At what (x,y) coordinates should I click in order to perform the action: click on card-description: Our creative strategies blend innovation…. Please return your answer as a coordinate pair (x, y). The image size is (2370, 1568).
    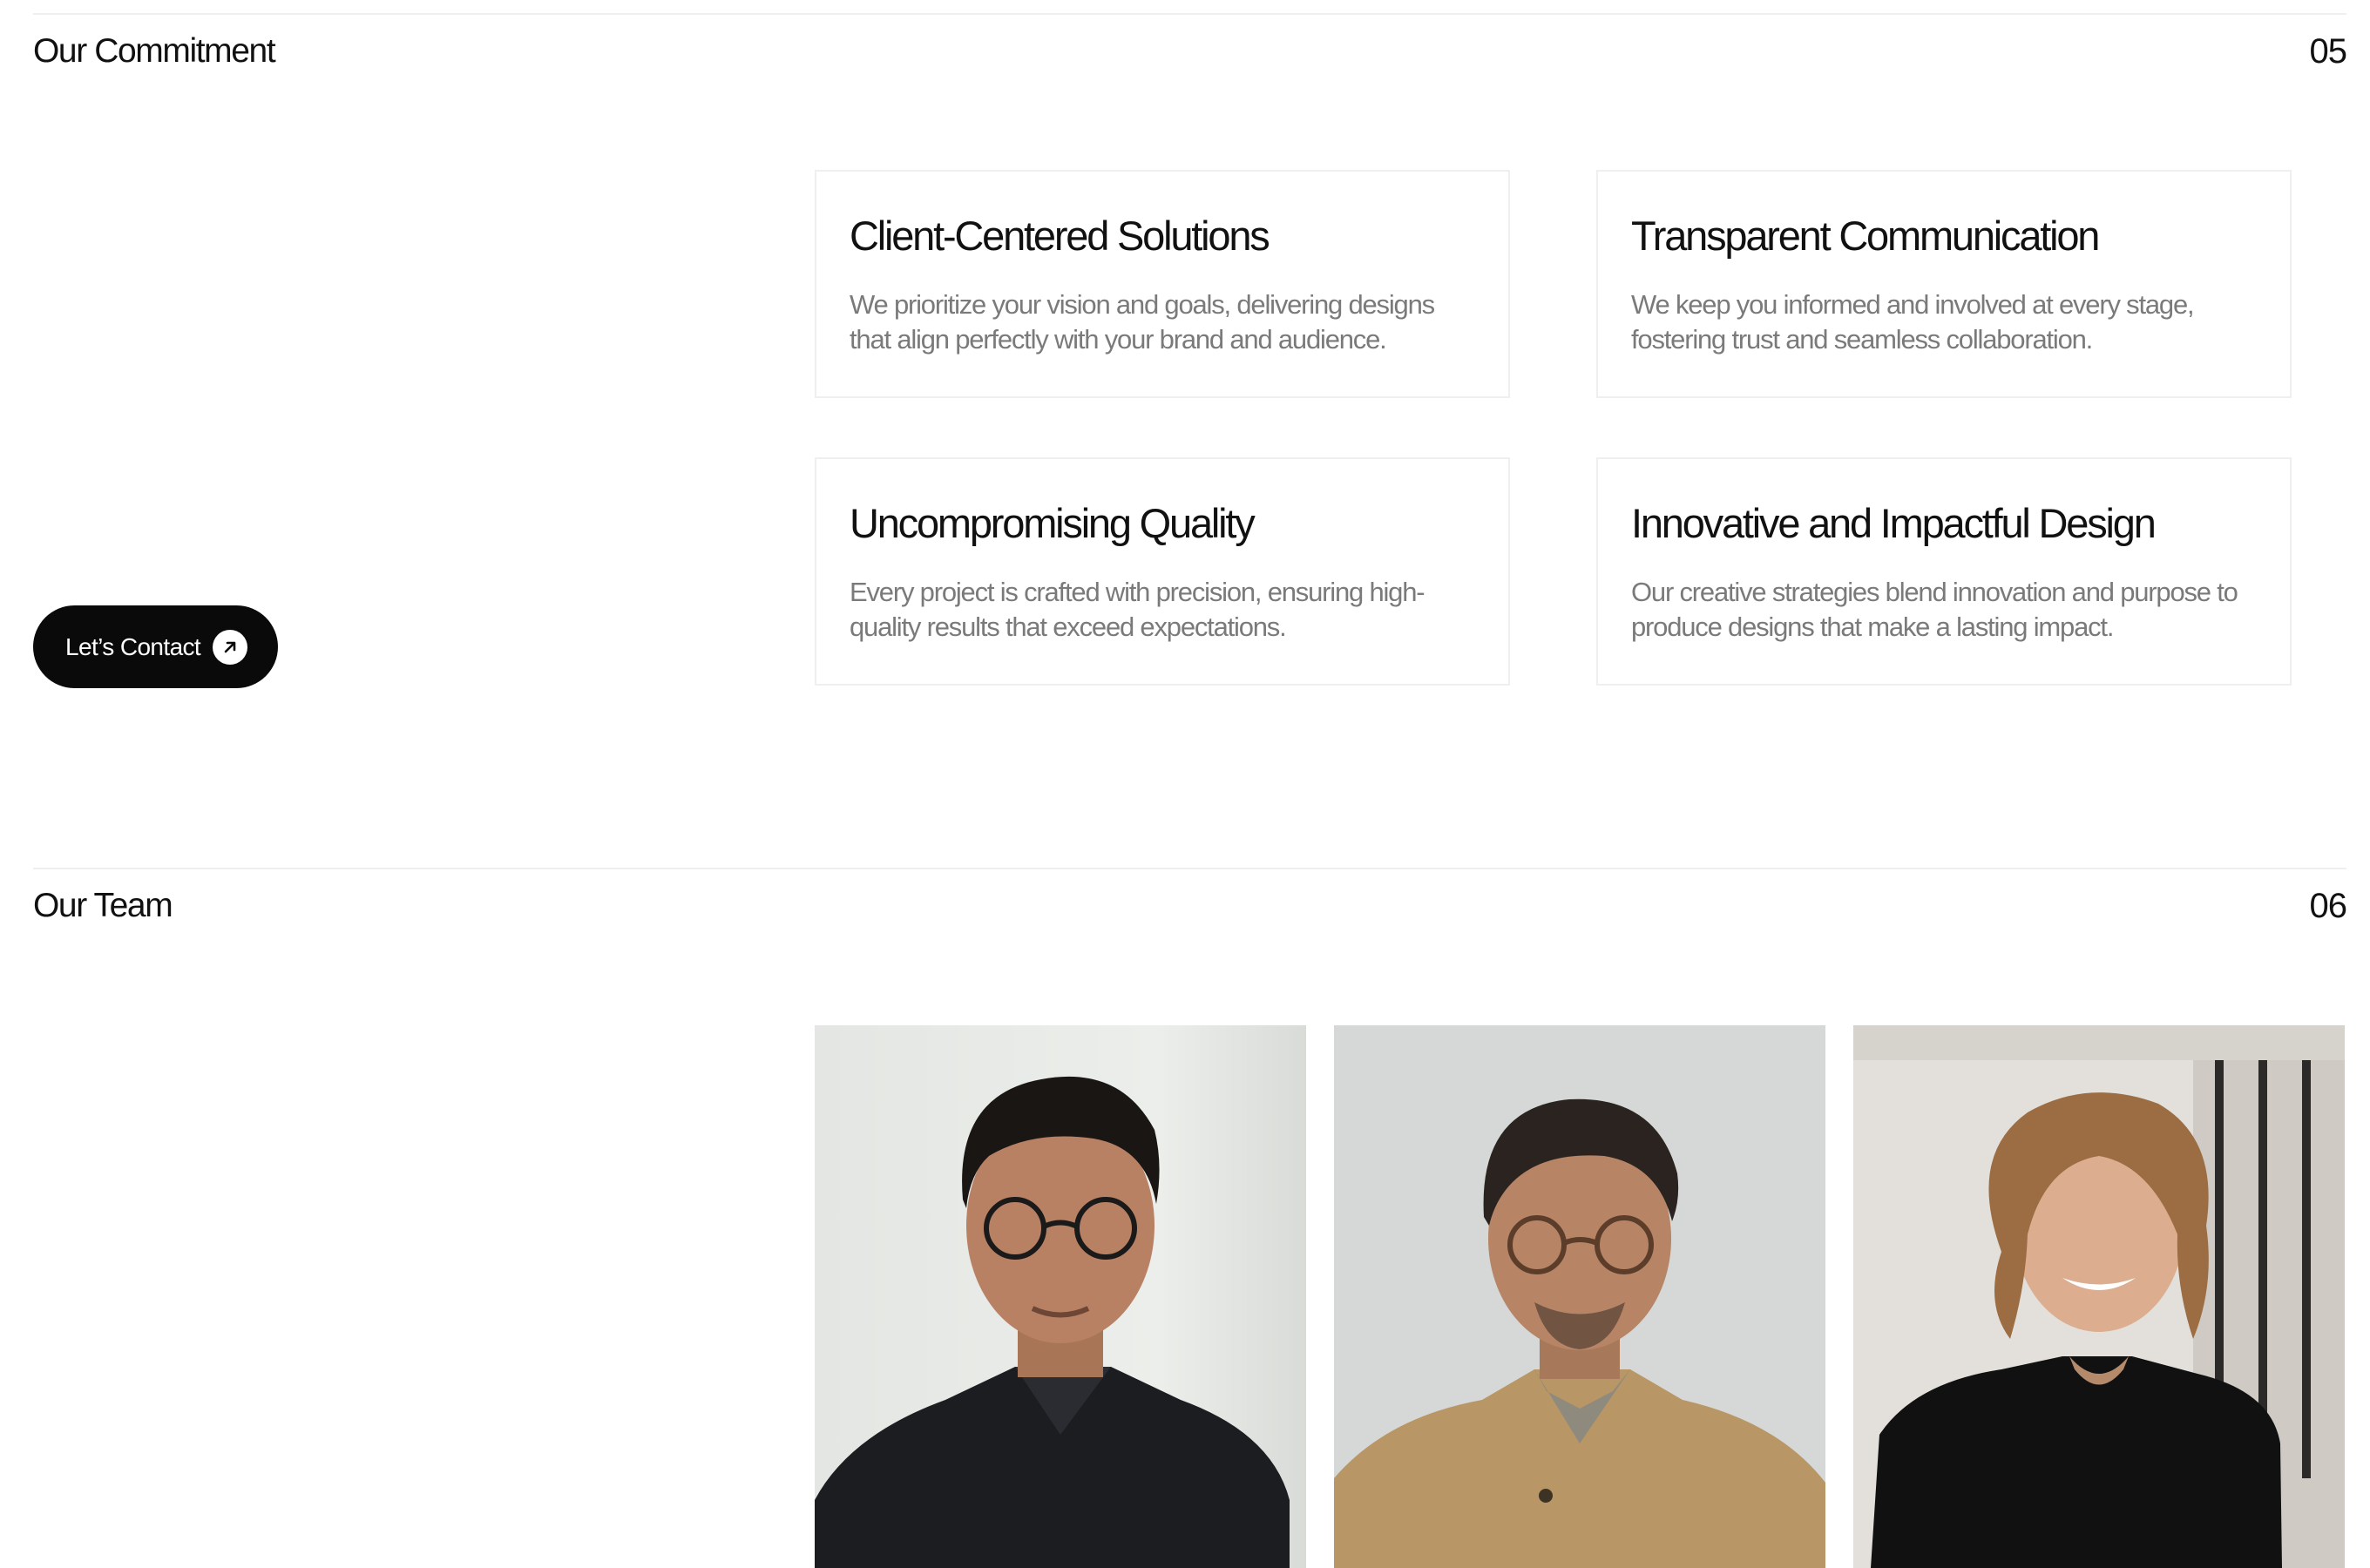
    Looking at the image, I should click on (1934, 609).